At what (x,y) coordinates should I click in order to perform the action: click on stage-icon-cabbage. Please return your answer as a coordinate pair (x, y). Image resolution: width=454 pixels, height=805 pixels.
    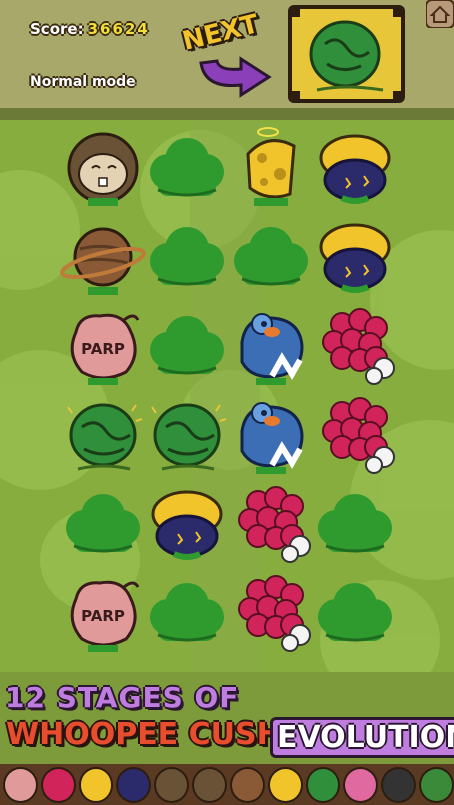
    Looking at the image, I should click on (323, 784).